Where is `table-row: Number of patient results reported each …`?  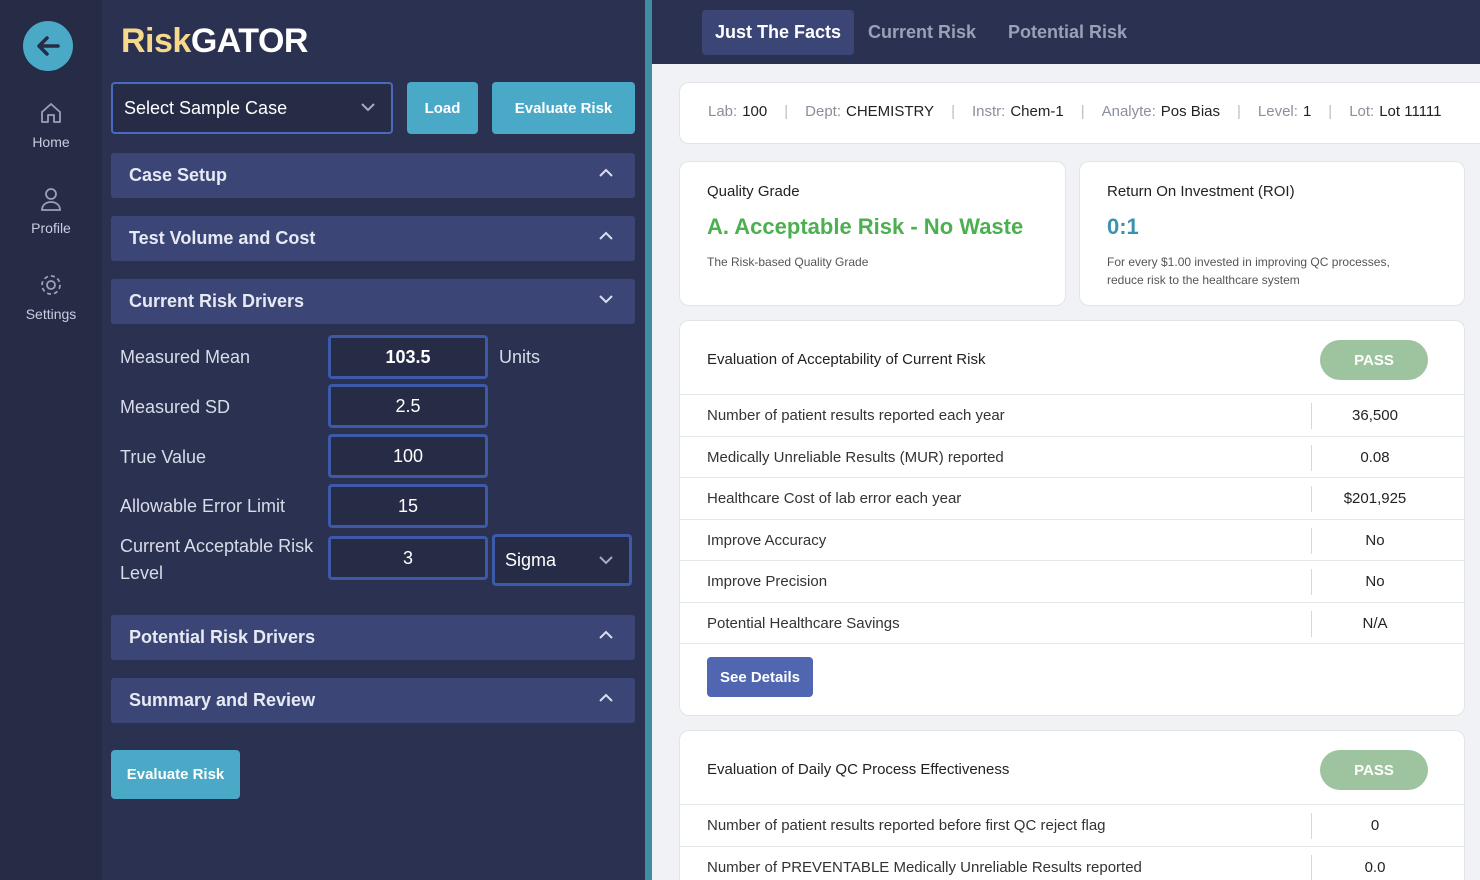 table-row: Number of patient results reported each … is located at coordinates (1072, 415).